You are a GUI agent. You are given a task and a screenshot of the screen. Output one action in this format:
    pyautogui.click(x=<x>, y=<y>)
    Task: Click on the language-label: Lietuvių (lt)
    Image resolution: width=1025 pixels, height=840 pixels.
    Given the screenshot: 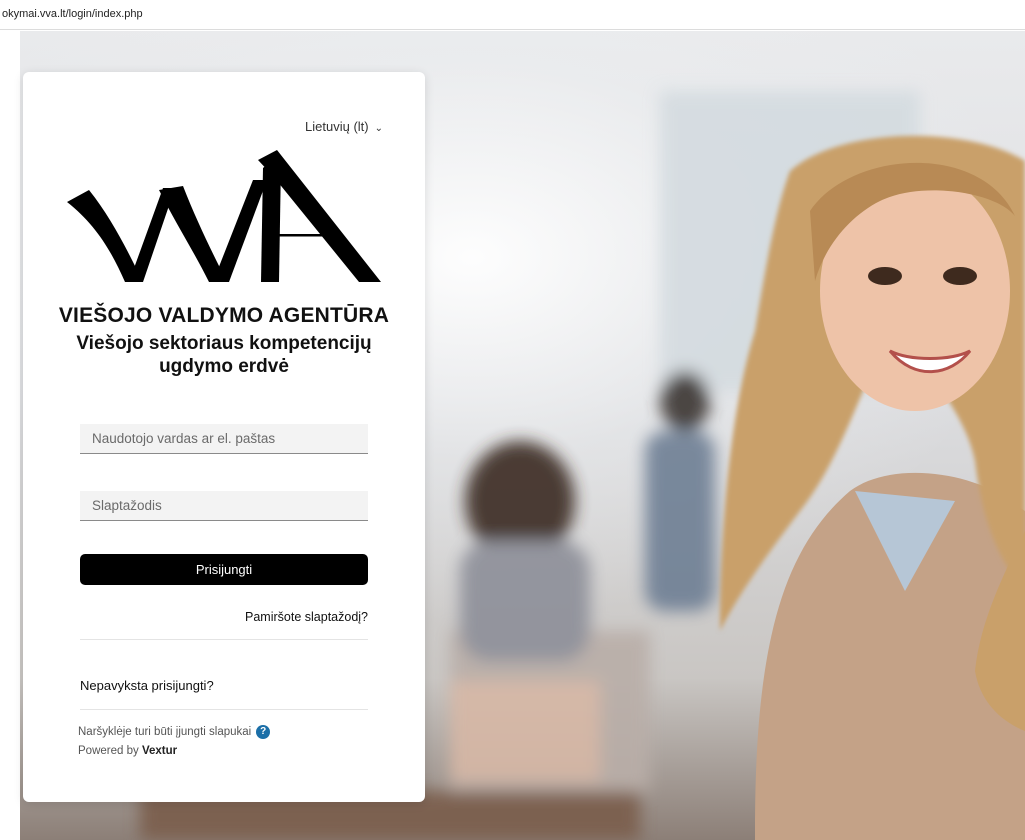 What is the action you would take?
    pyautogui.click(x=337, y=126)
    